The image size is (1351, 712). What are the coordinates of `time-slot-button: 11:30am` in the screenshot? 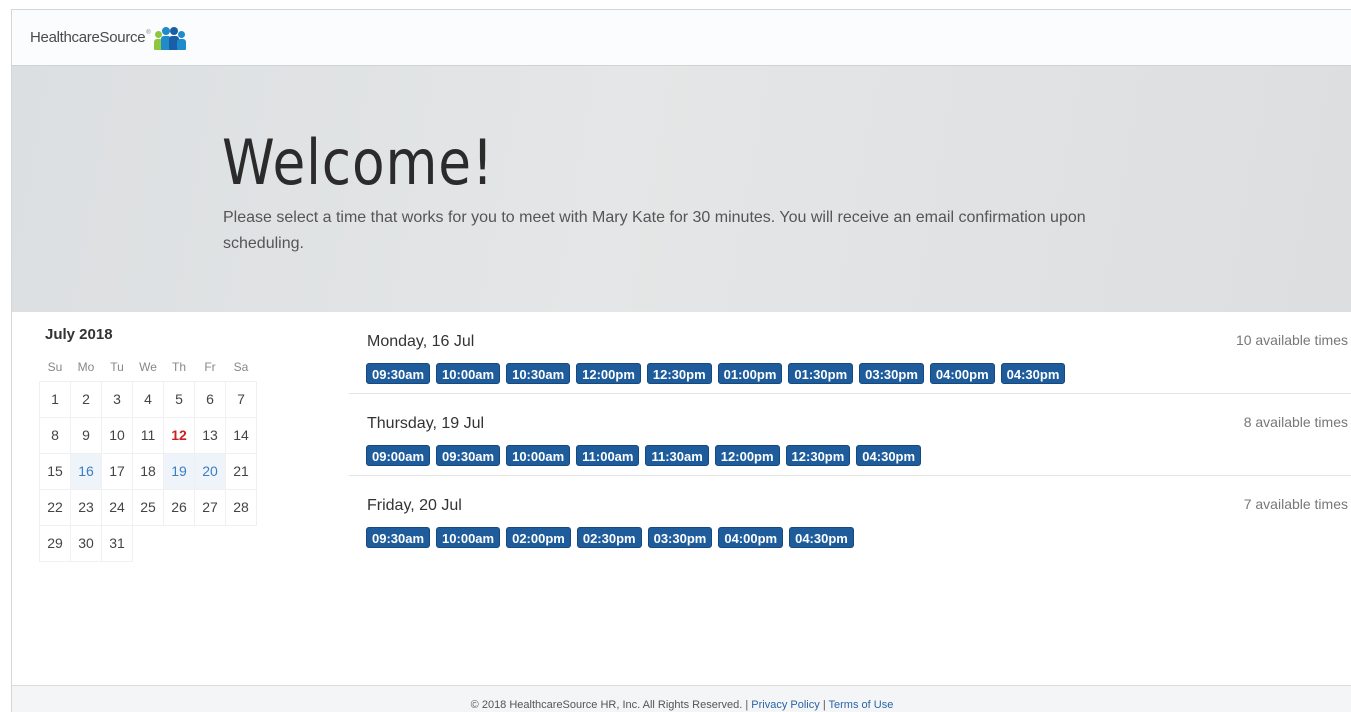 It's located at (677, 455).